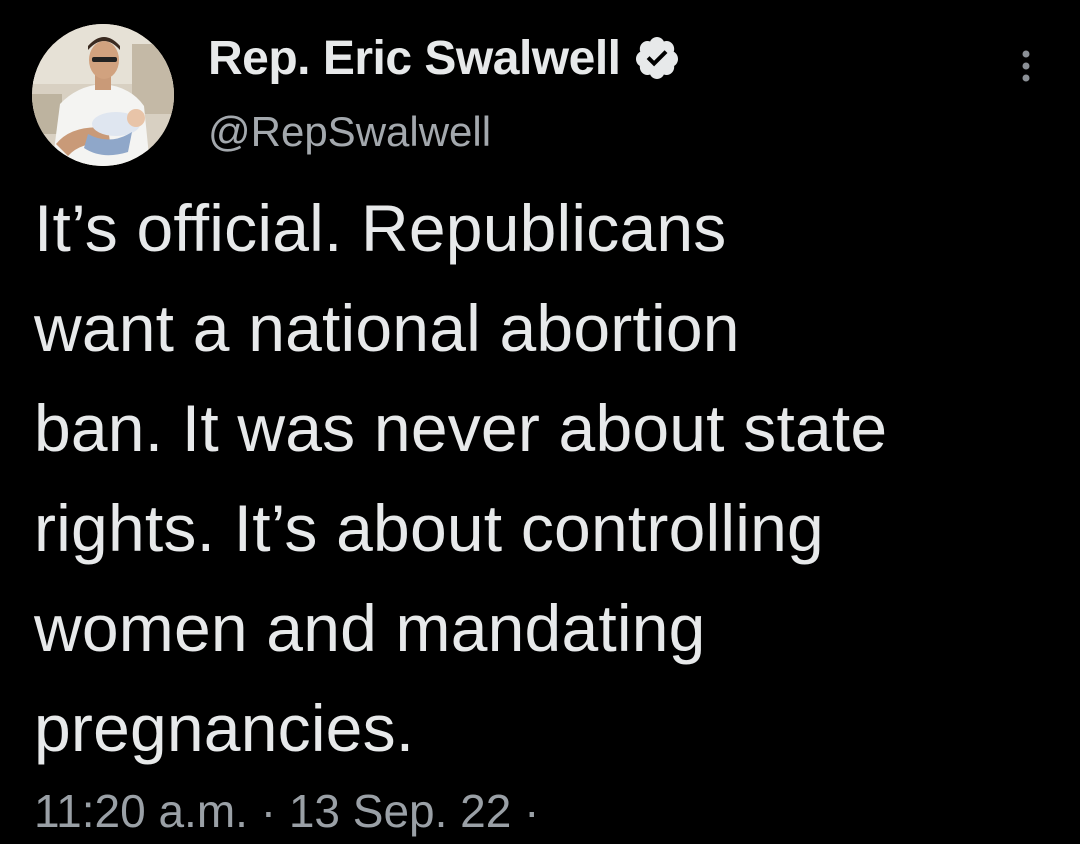  I want to click on profile-photo-icon, so click(103, 95).